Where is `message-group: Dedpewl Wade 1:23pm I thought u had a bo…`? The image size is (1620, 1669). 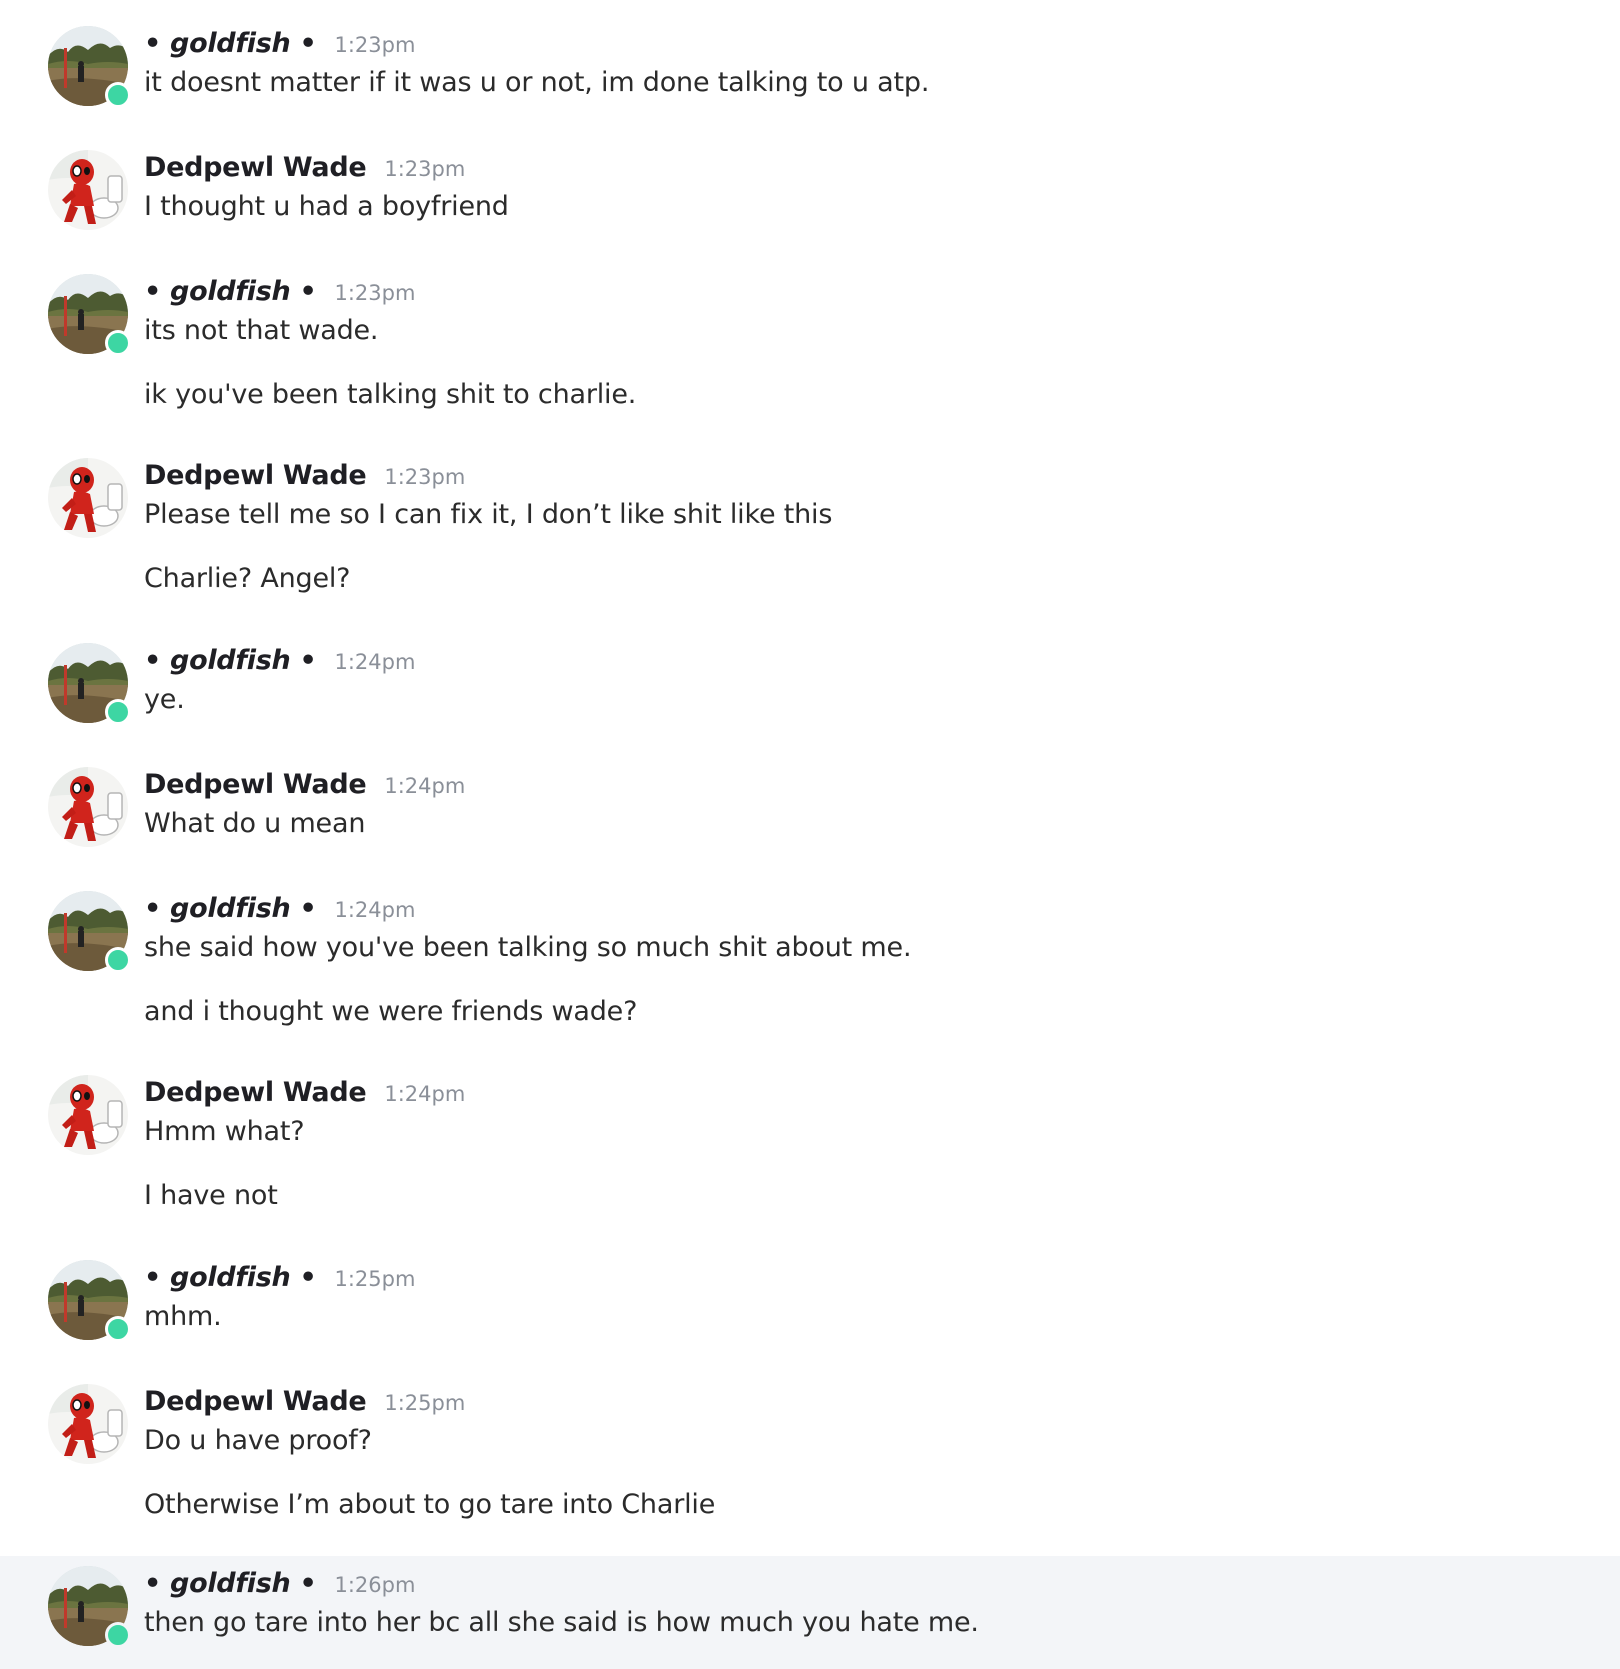 message-group: Dedpewl Wade 1:23pm I thought u had a bo… is located at coordinates (810, 187).